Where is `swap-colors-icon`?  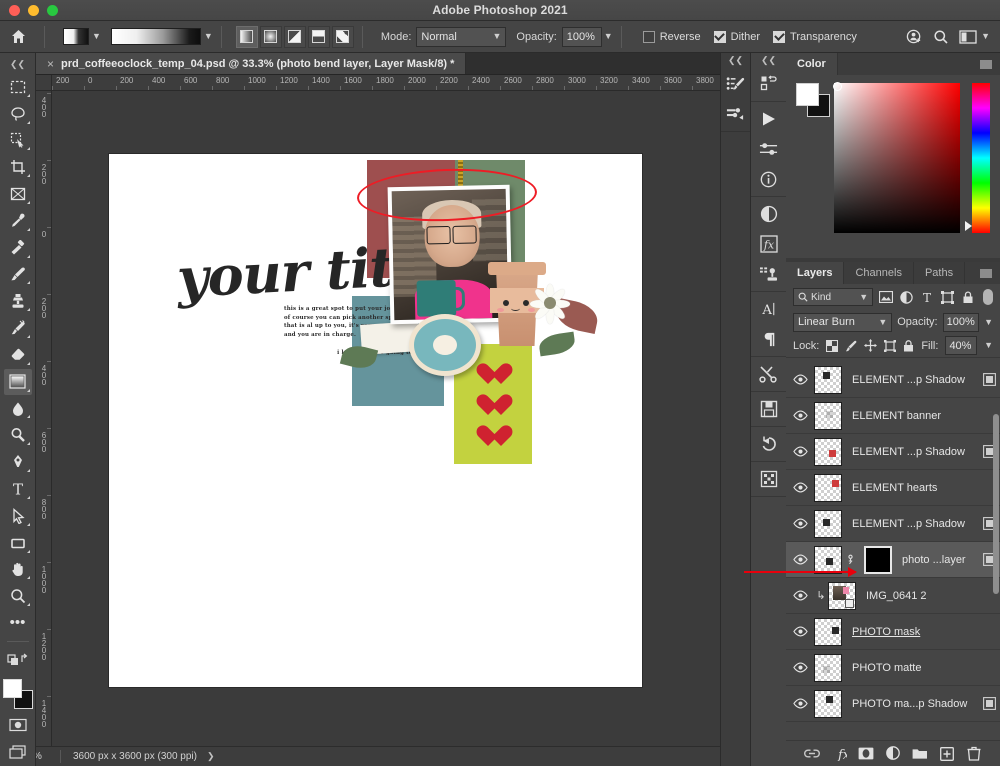
swap-colors-icon is located at coordinates (18, 659).